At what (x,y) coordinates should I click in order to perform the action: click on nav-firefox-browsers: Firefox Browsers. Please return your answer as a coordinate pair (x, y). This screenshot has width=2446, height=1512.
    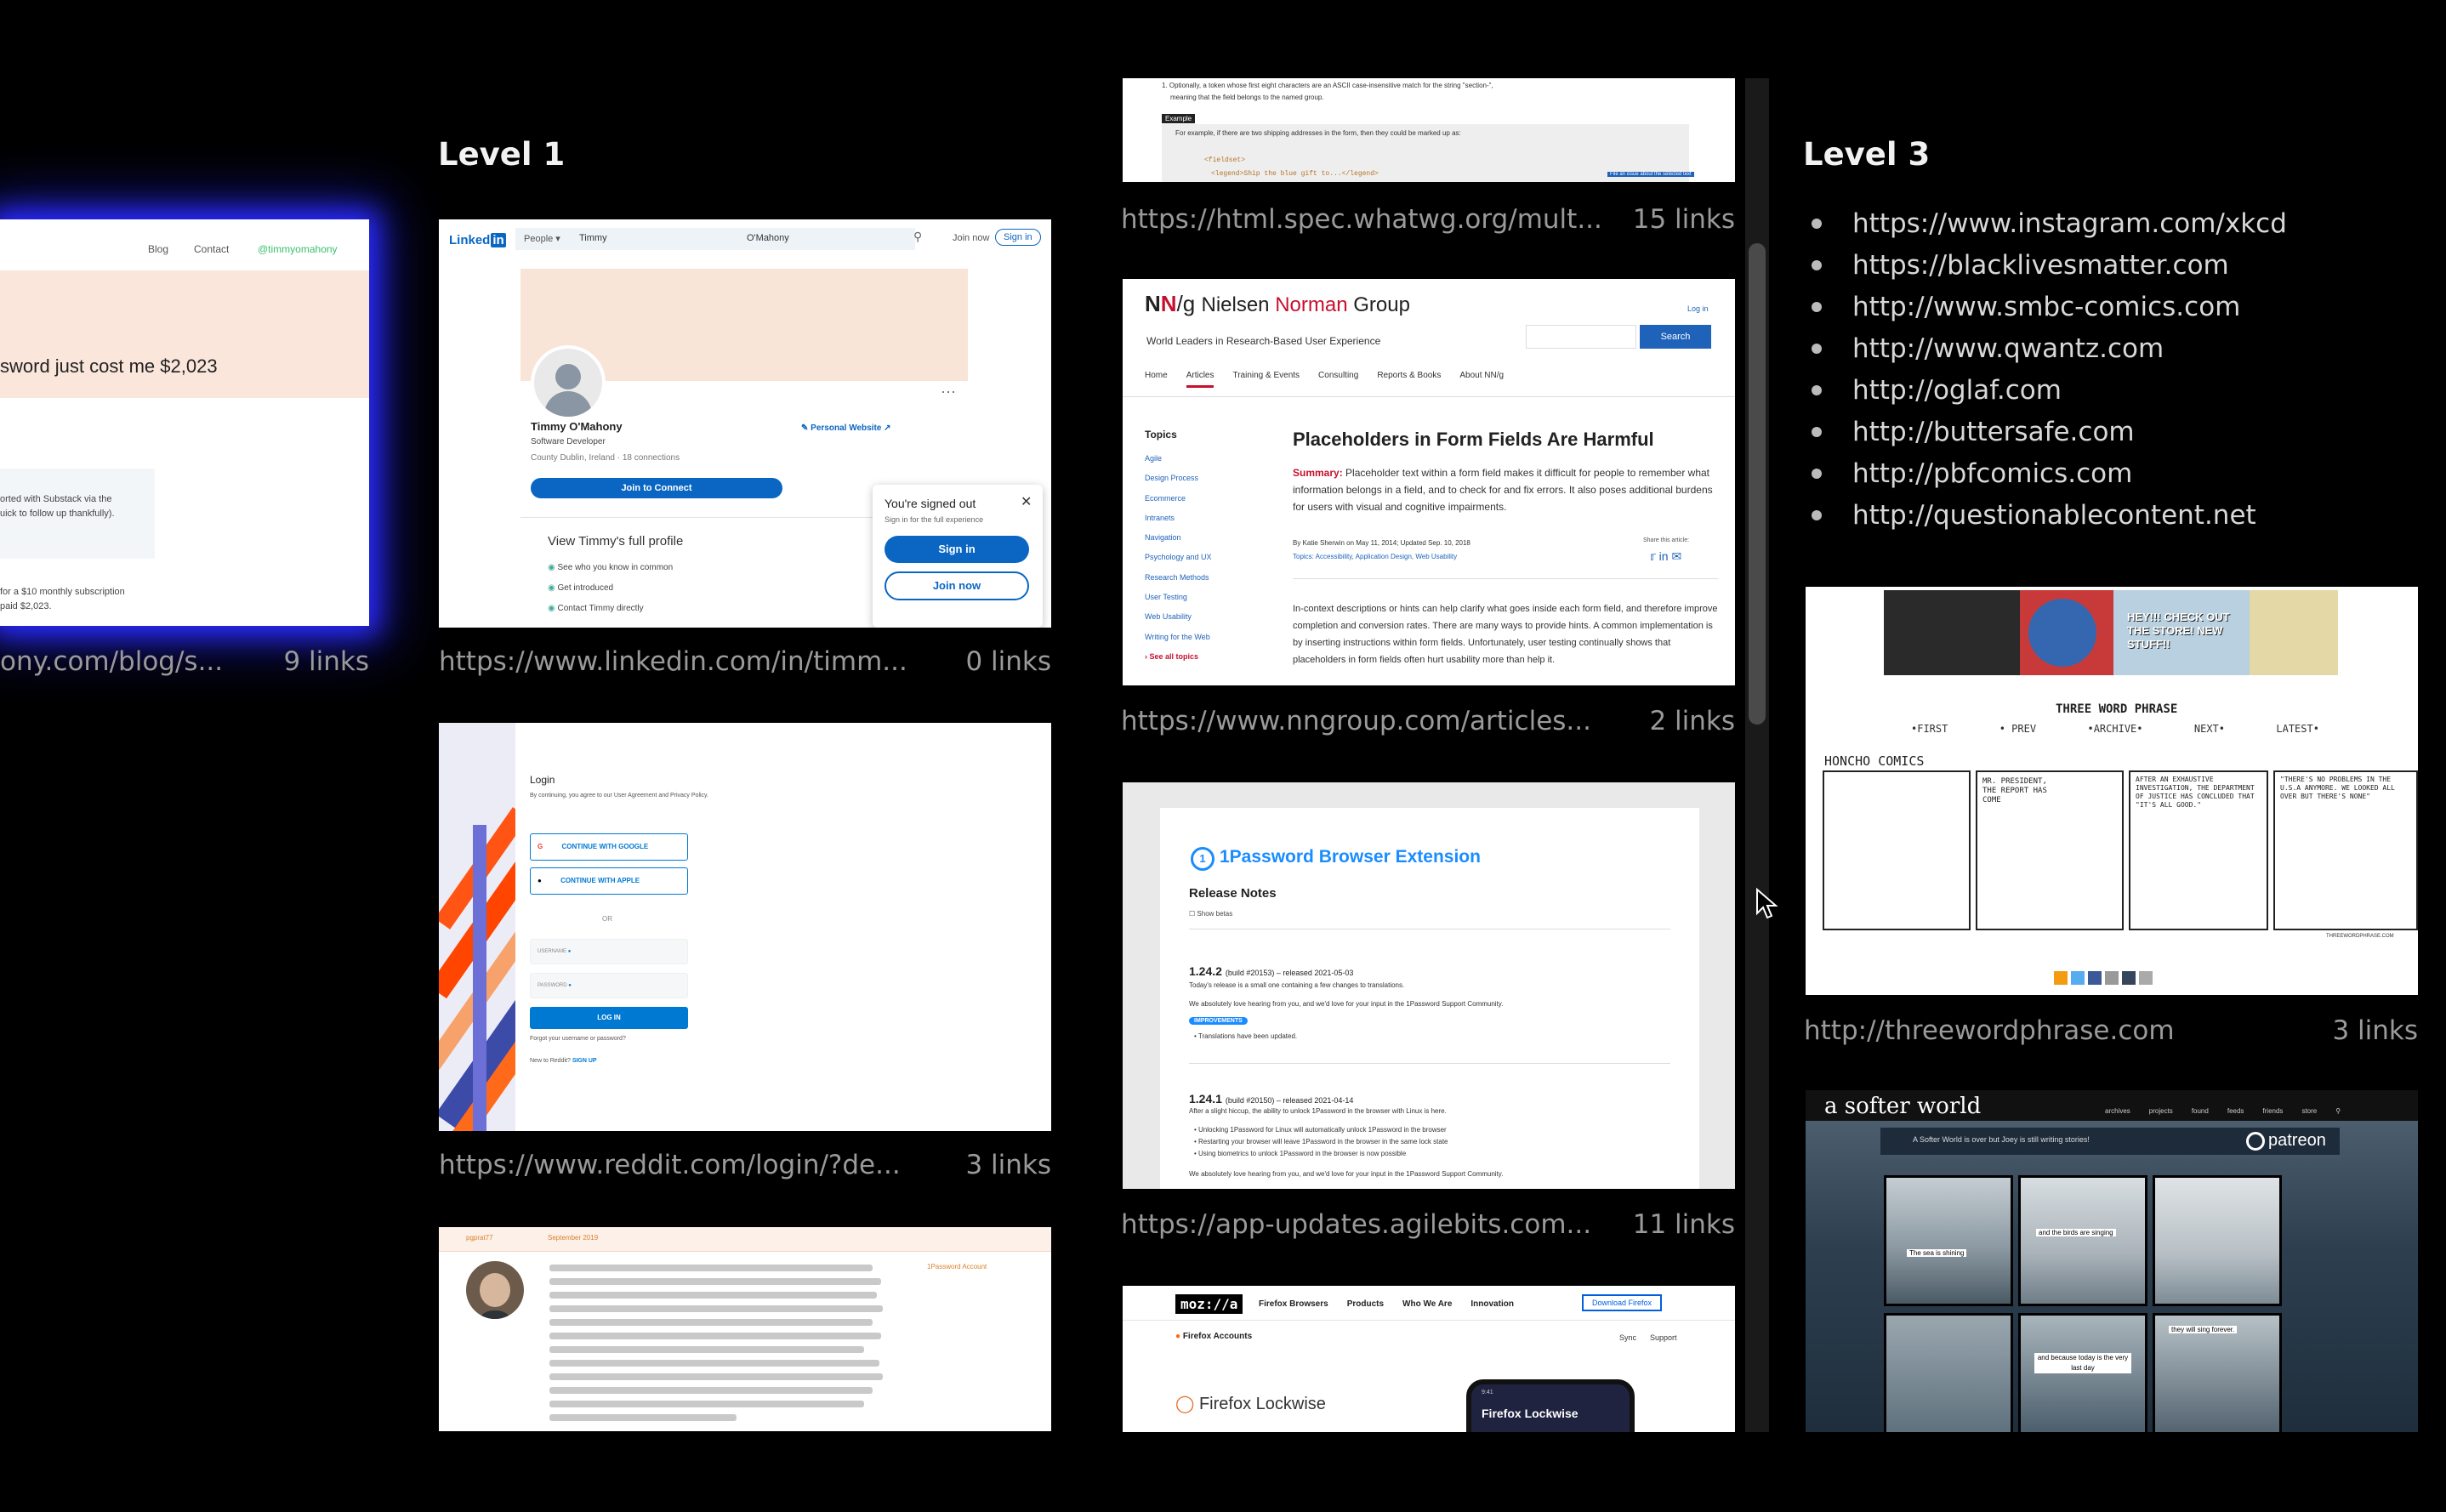
    Looking at the image, I should click on (1293, 1304).